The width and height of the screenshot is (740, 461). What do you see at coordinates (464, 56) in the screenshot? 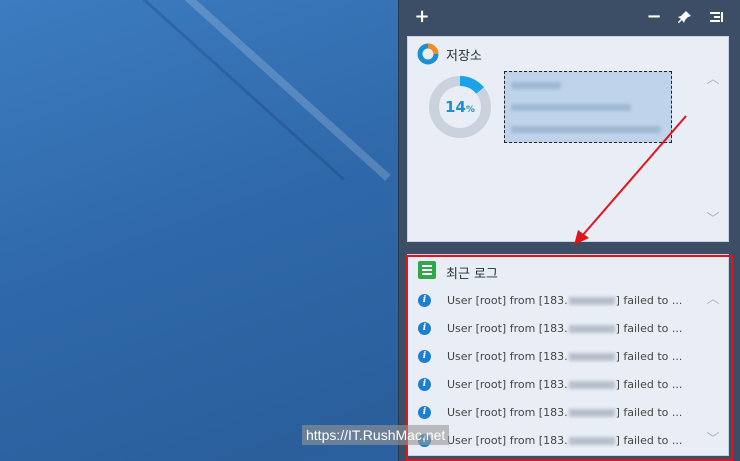
I see `storage-title: 저장소` at bounding box center [464, 56].